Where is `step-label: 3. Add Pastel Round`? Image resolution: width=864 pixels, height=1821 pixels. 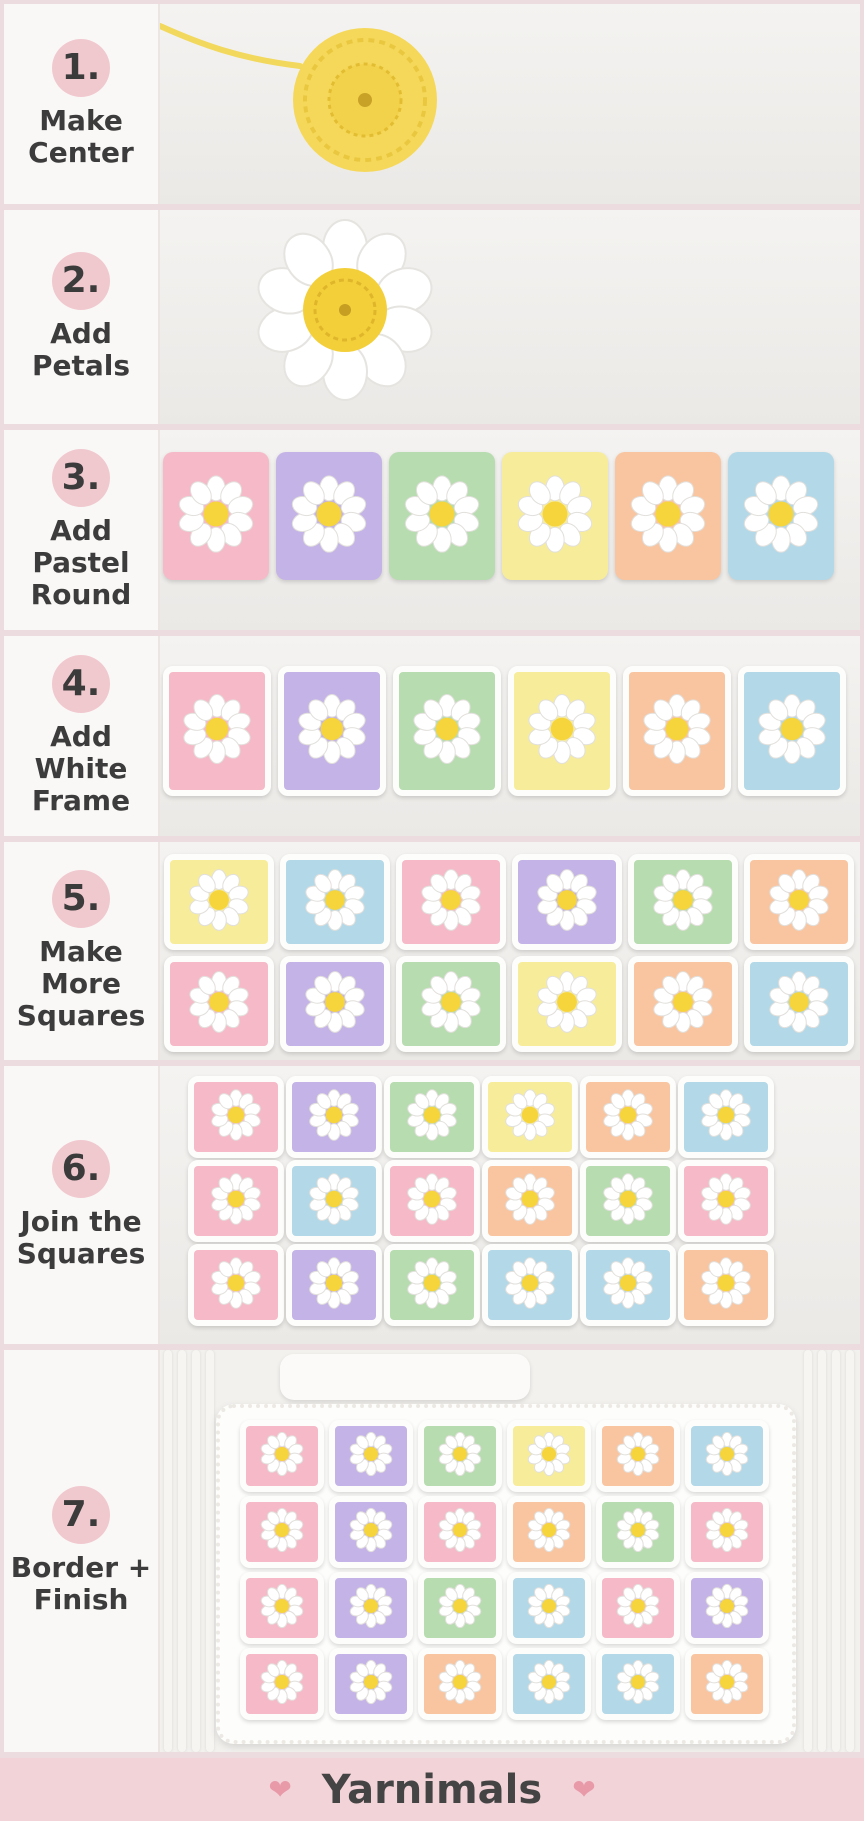
step-label: 3. Add Pastel Round is located at coordinates (82, 530).